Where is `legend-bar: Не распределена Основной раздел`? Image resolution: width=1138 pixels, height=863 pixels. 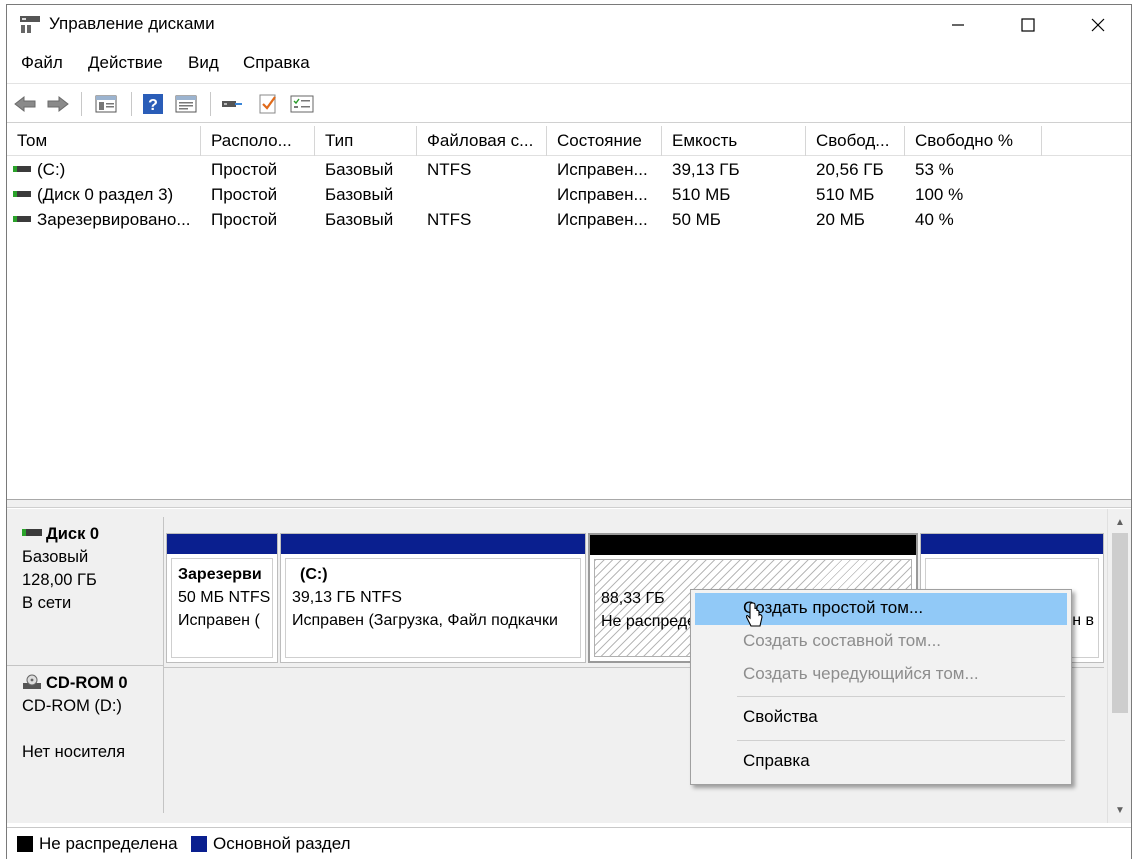 legend-bar: Не распределена Основной раздел is located at coordinates (569, 843).